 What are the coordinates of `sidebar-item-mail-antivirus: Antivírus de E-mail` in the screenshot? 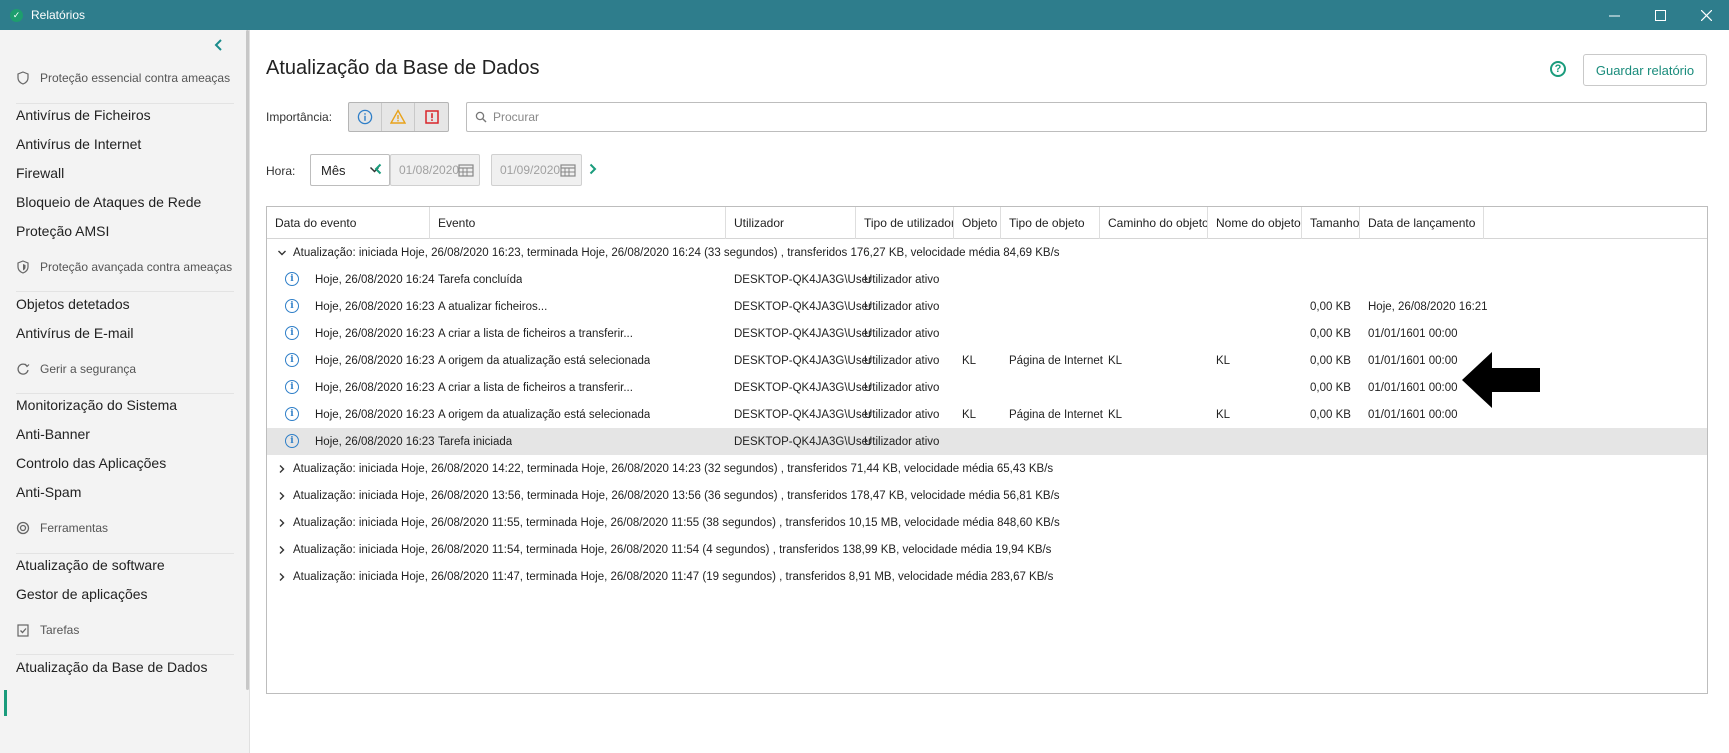 It's located at (74, 333).